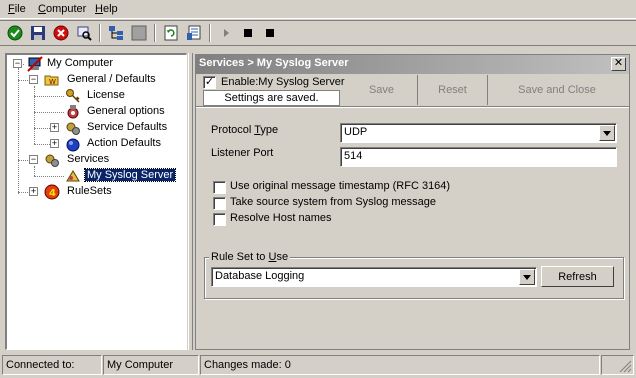 The height and width of the screenshot is (378, 636). Describe the element at coordinates (17, 9) in the screenshot. I see `menu-file: File` at that location.